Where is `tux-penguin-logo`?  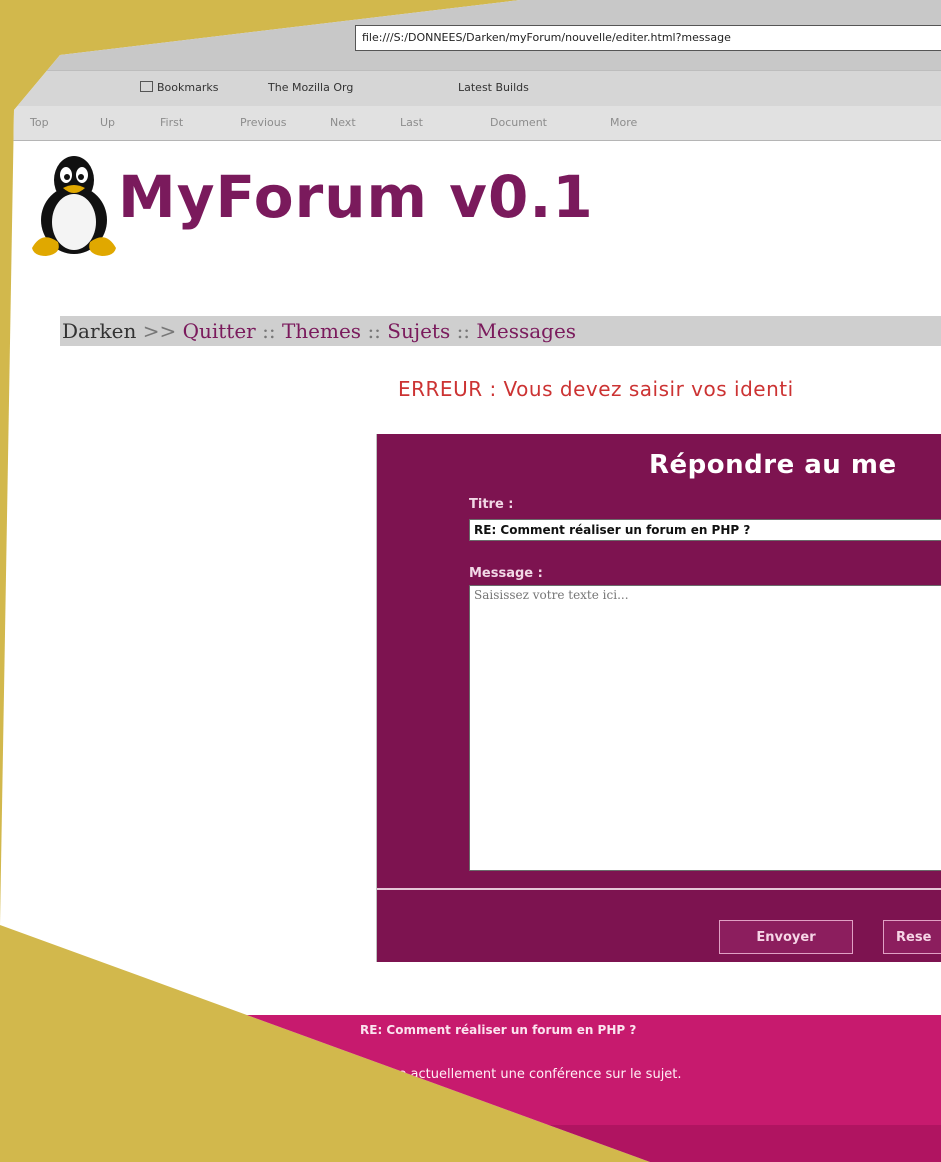
tux-penguin-logo is located at coordinates (74, 206).